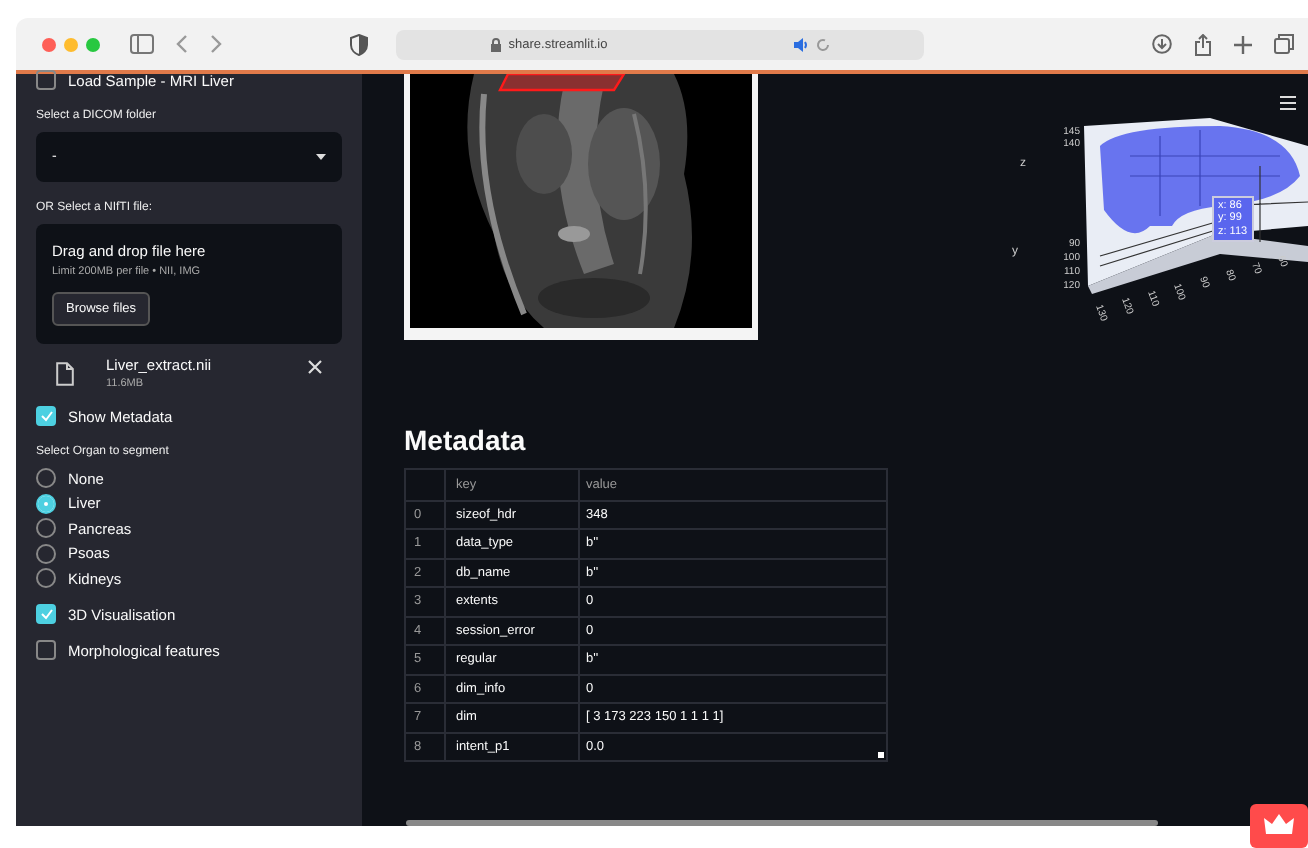 The width and height of the screenshot is (1308, 848). Describe the element at coordinates (1203, 44) in the screenshot. I see `share-icon` at that location.